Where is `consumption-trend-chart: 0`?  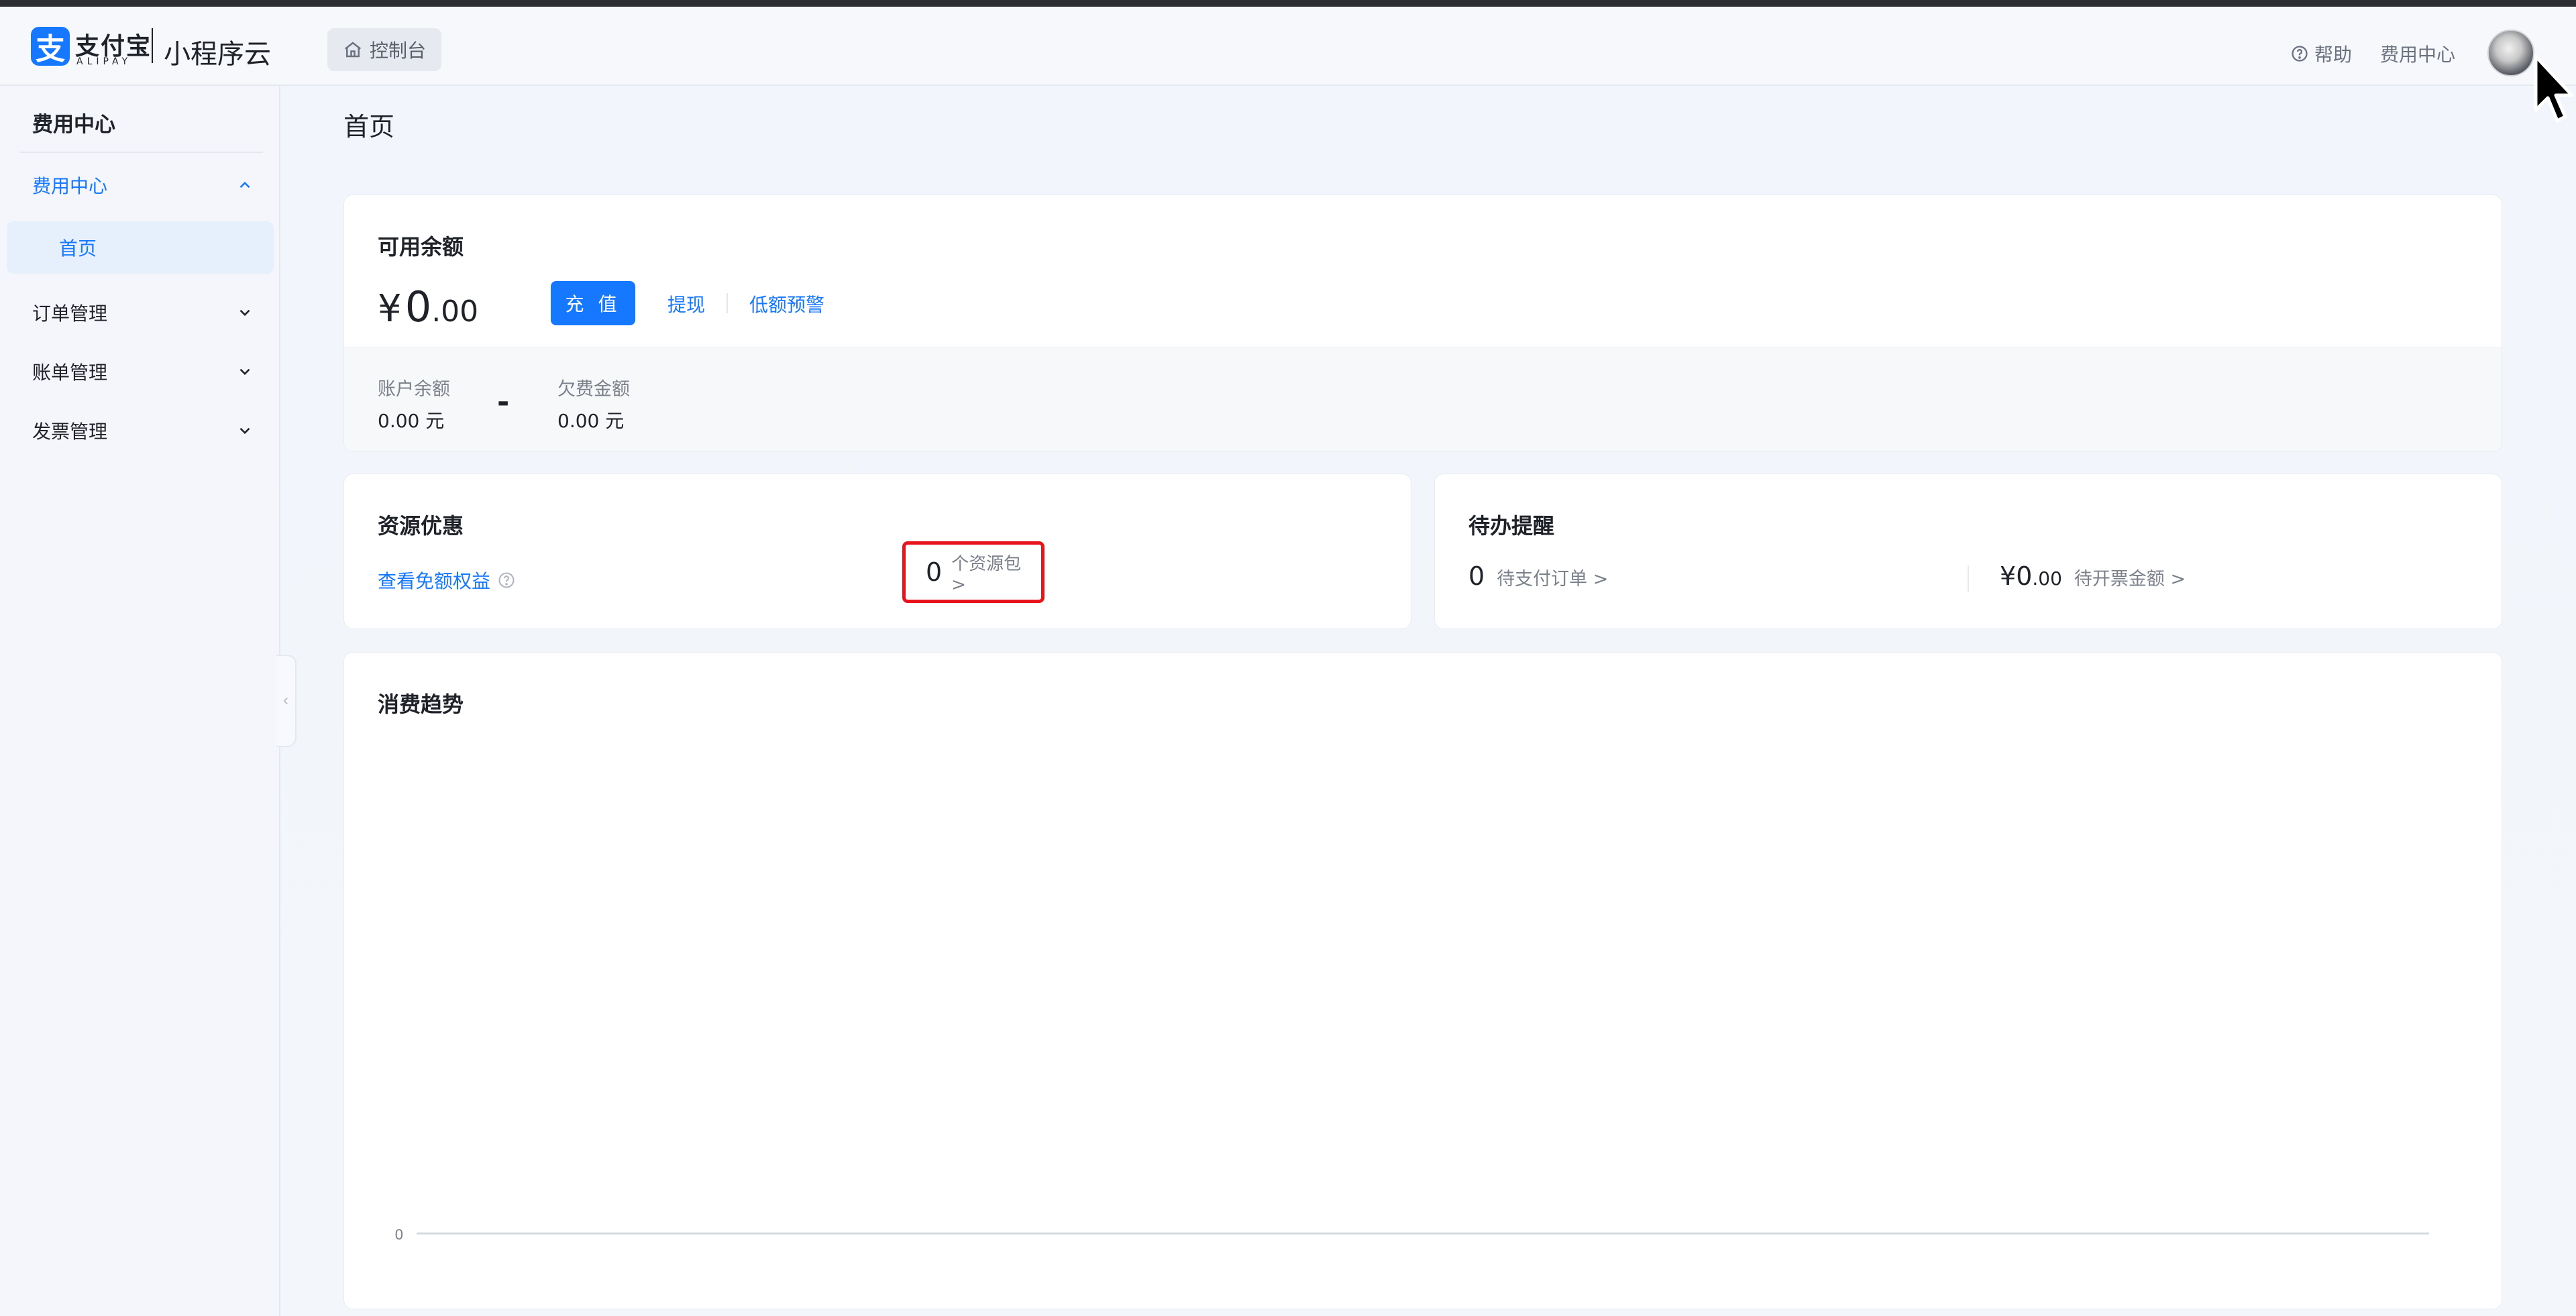
consumption-trend-chart: 0 is located at coordinates (1412, 1234).